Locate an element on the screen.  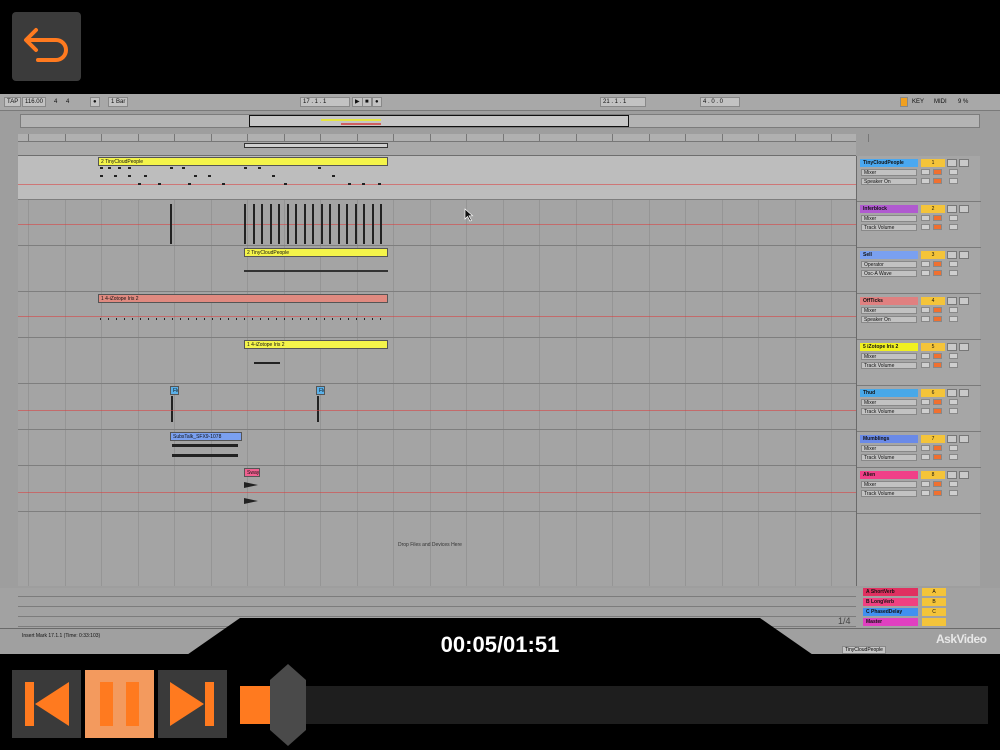
track-header: Inferblock 2 Mixer Track Volume is located at coordinates (919, 225).